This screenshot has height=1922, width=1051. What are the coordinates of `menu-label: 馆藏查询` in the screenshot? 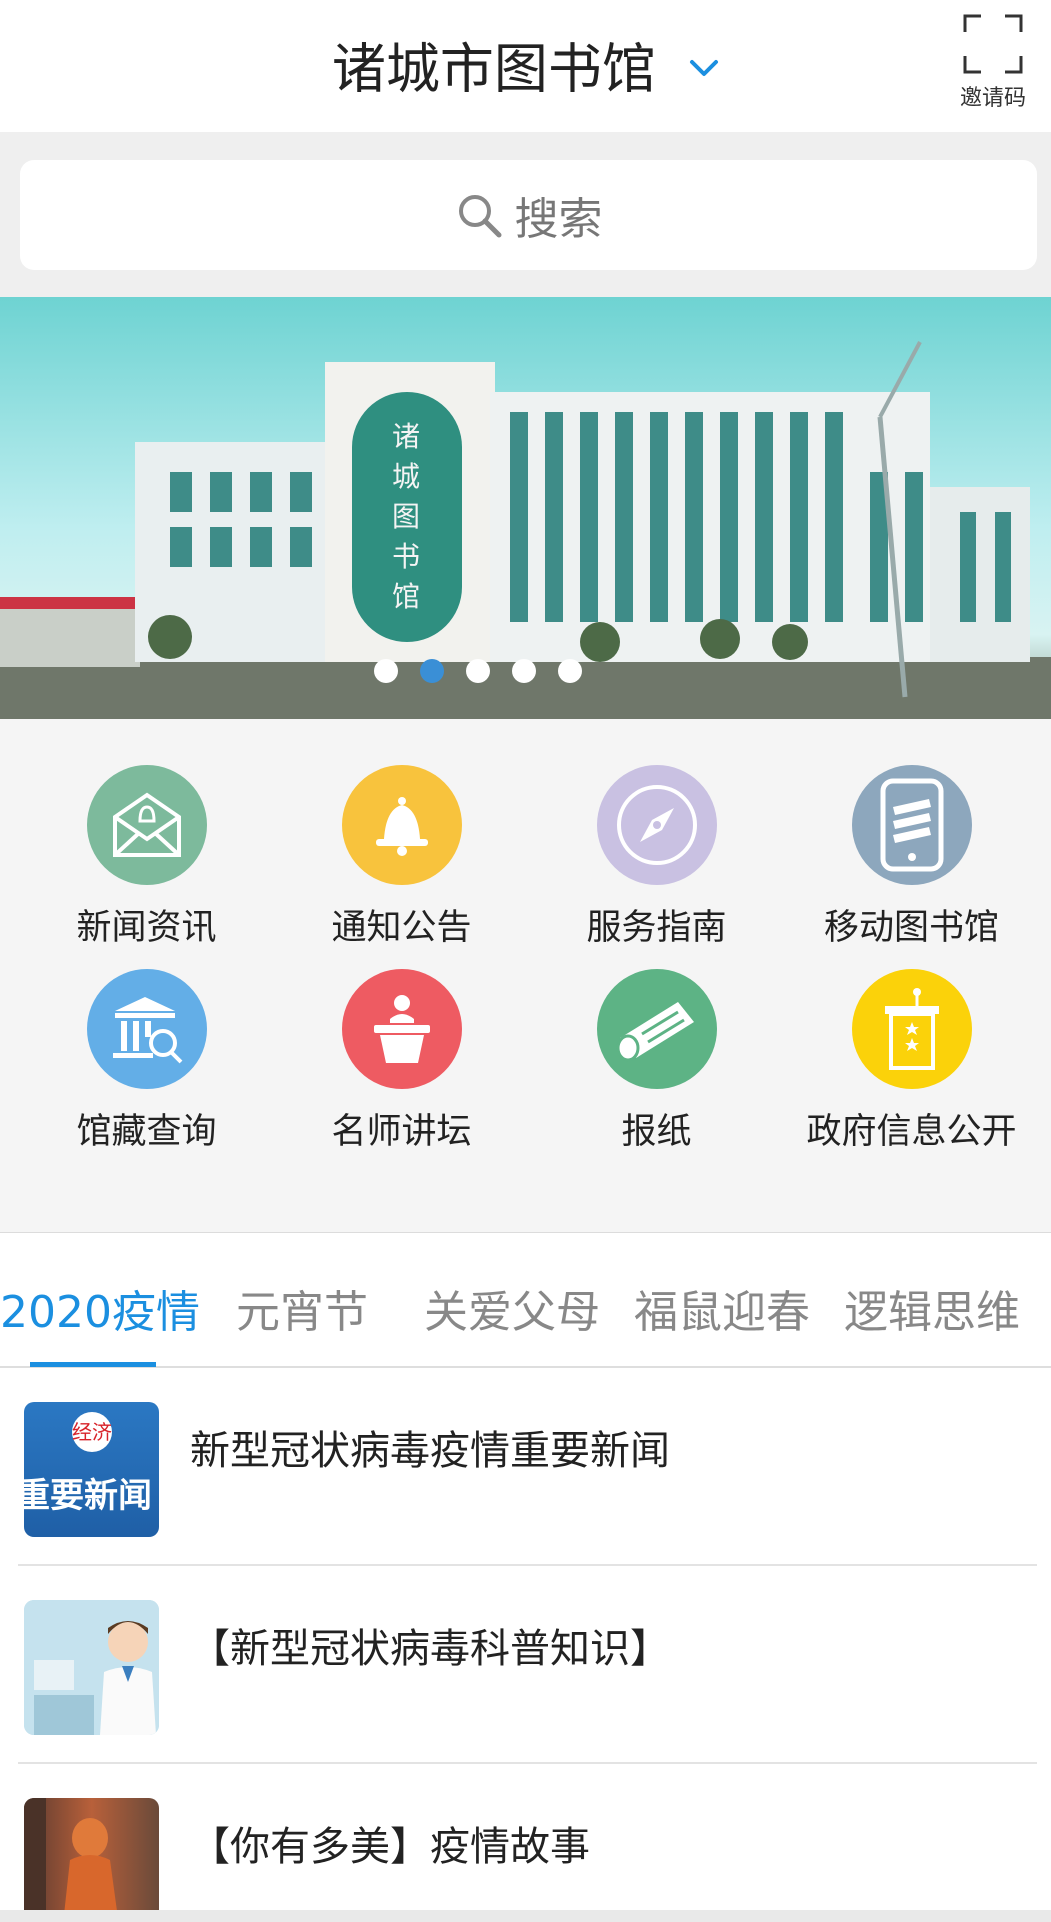 It's located at (146, 1132).